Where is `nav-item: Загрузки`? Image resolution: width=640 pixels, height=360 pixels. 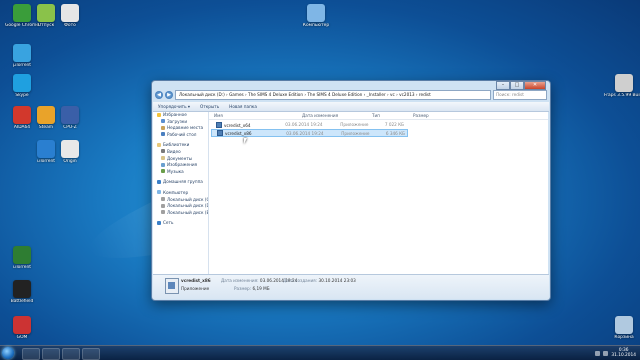 nav-item: Загрузки is located at coordinates (180, 122).